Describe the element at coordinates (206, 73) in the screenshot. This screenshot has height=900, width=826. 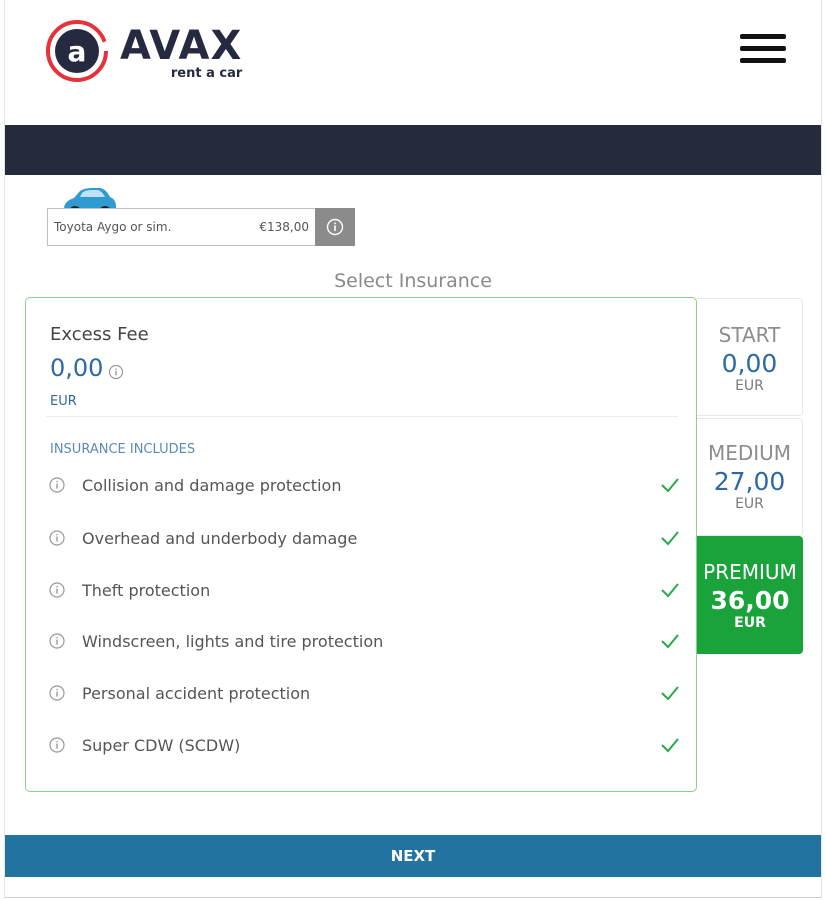
I see `brand-tagline: rent a car` at that location.